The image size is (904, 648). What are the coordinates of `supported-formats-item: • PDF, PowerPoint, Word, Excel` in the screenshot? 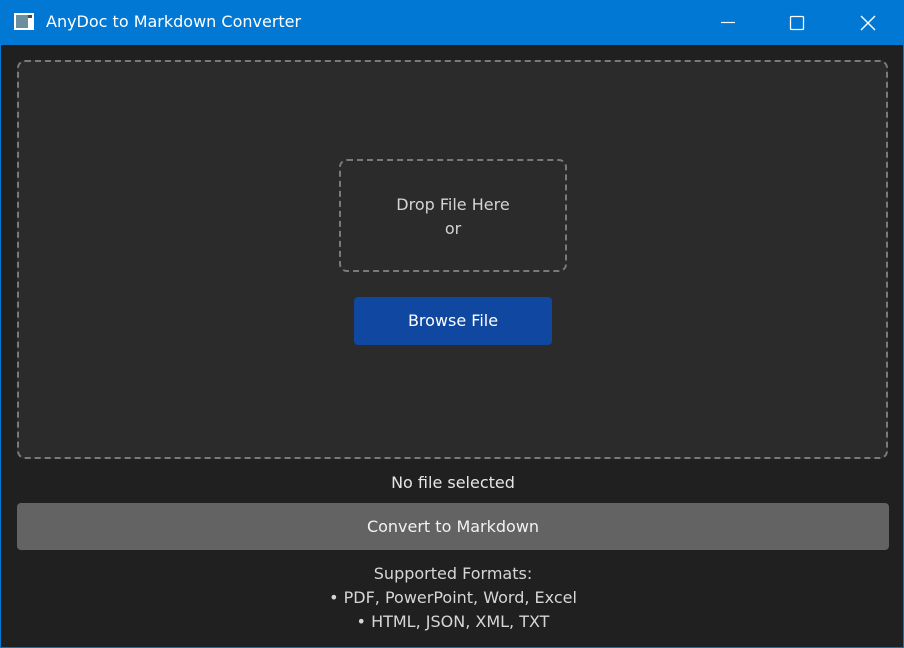 It's located at (453, 597).